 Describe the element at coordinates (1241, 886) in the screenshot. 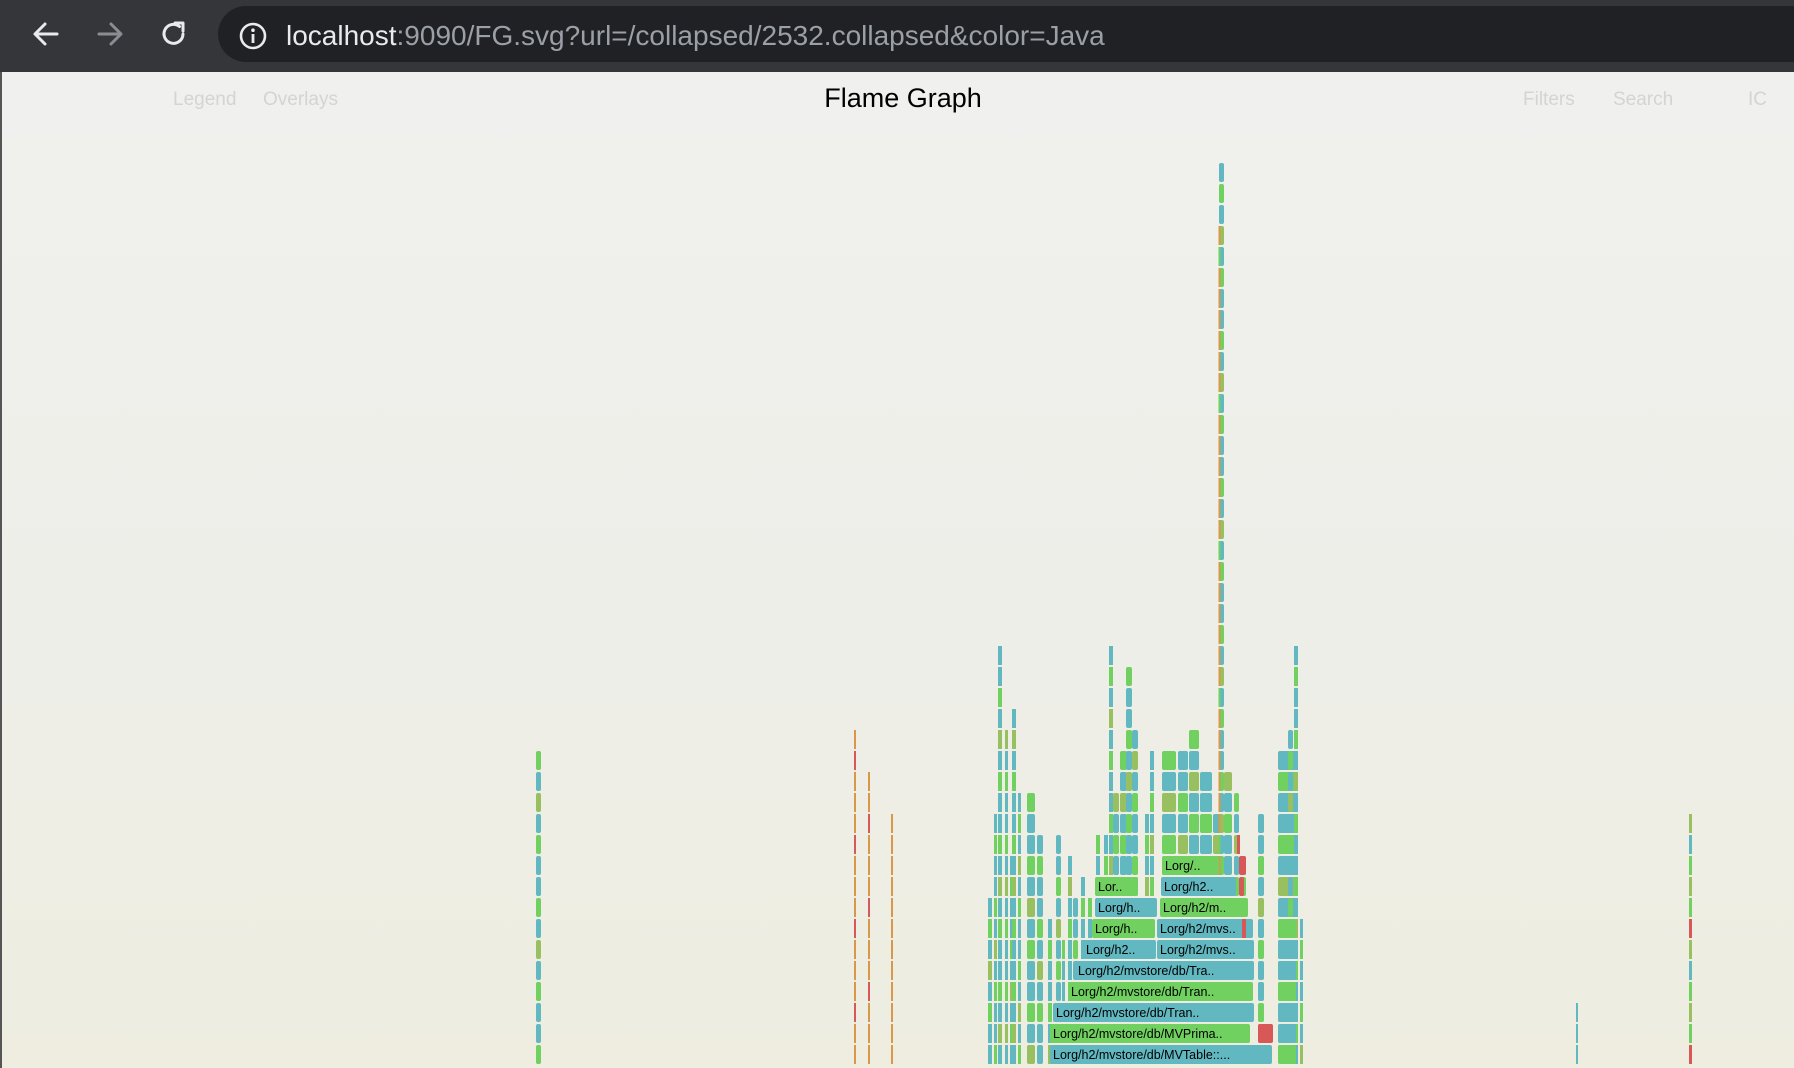

I see `flame-frame` at that location.